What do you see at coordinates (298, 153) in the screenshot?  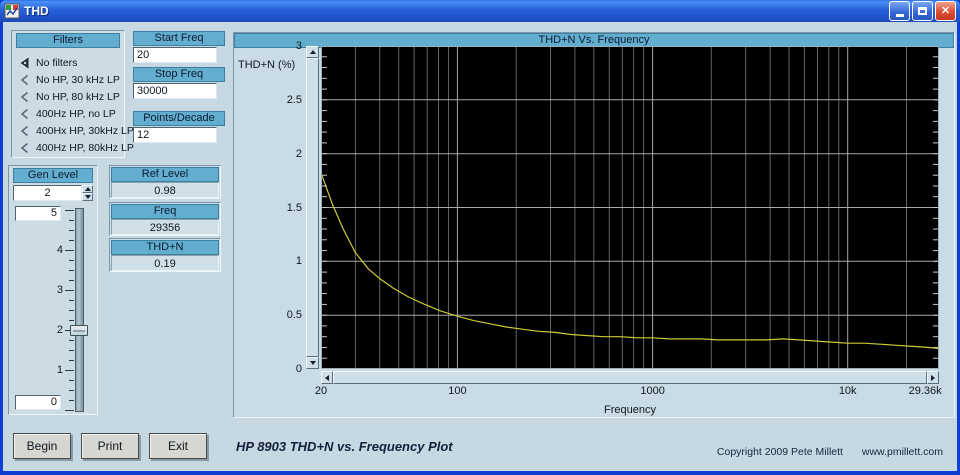 I see `y-tick-label: 2` at bounding box center [298, 153].